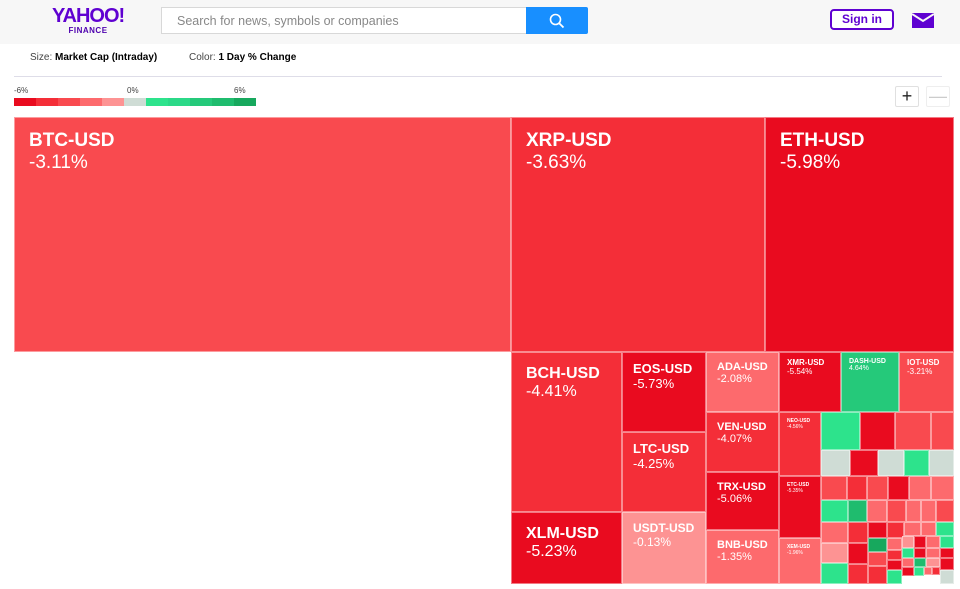 Image resolution: width=960 pixels, height=589 pixels. Describe the element at coordinates (654, 383) in the screenshot. I see `tile-change: -5.73%` at that location.